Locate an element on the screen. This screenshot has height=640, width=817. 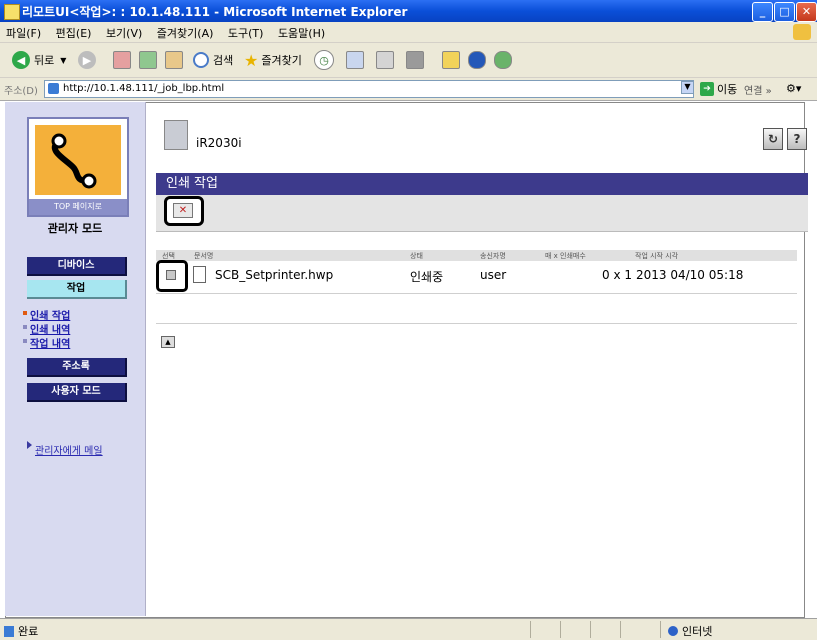
mode-heading: 관리자 모드 is located at coordinates (75, 228).